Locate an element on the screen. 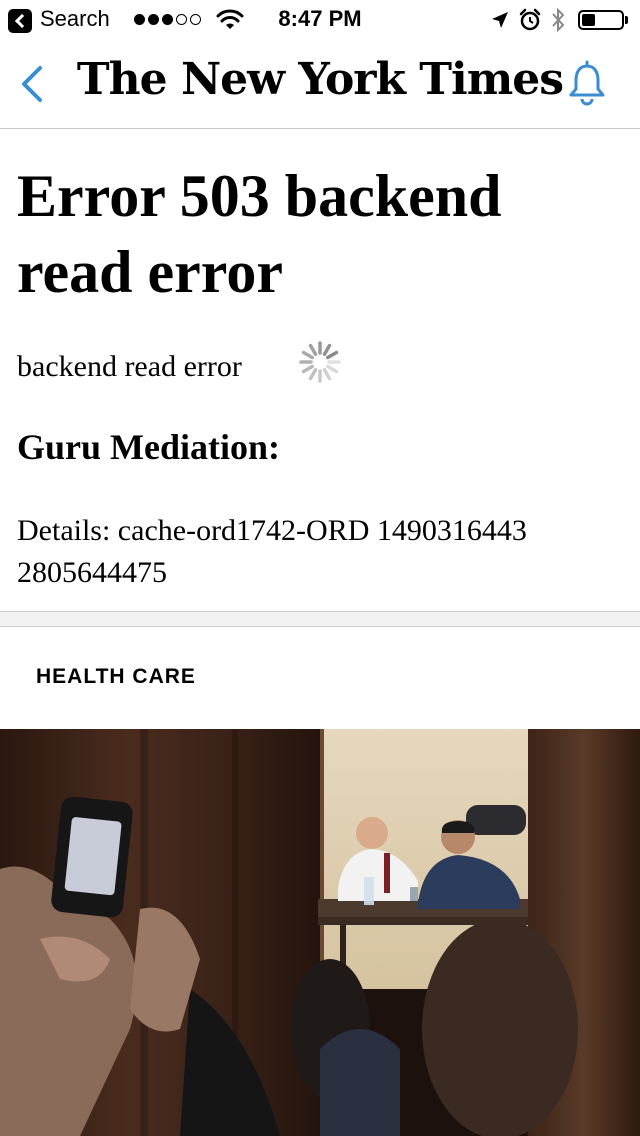 Image resolution: width=640 pixels, height=1136 pixels. nyt-logo: The New York Times is located at coordinates (320, 79).